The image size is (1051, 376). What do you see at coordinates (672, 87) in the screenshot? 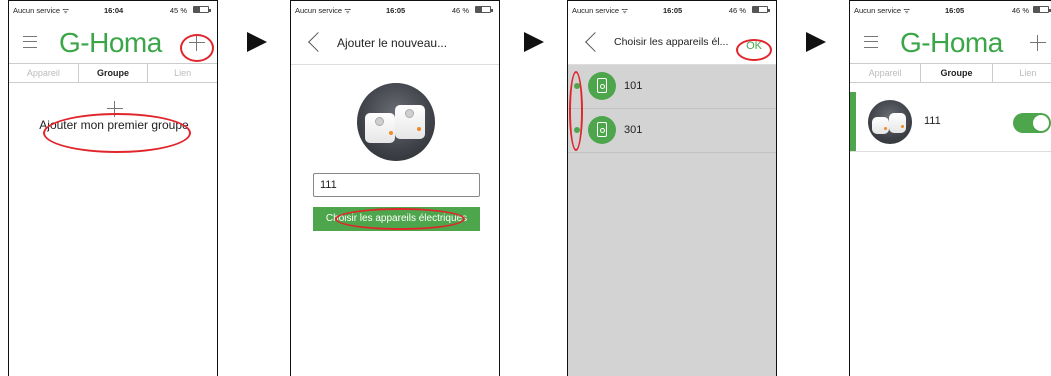
I see `list-item: 101` at bounding box center [672, 87].